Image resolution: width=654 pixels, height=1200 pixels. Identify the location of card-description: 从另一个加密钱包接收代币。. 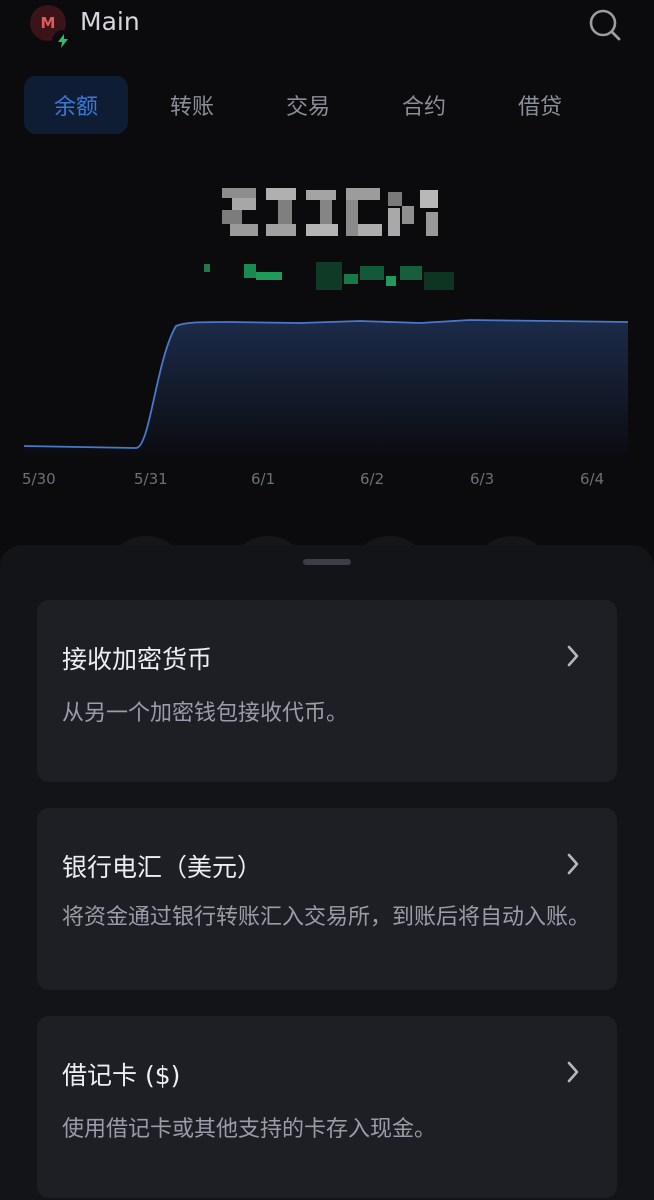
(205, 713).